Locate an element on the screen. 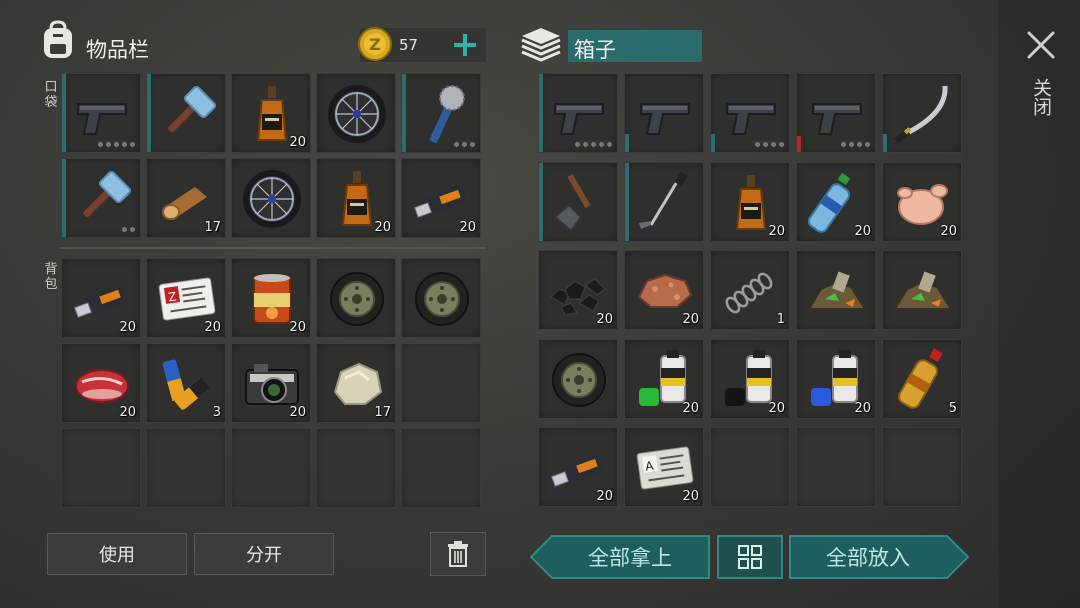 This screenshot has height=608, width=1080. backpack-slot: Z 20 is located at coordinates (186, 298).